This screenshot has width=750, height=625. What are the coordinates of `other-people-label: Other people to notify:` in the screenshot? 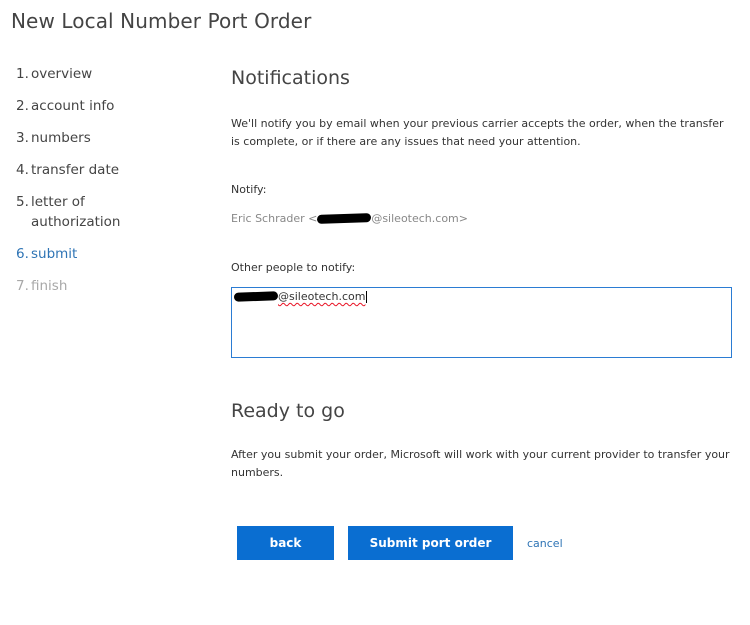 It's located at (293, 267).